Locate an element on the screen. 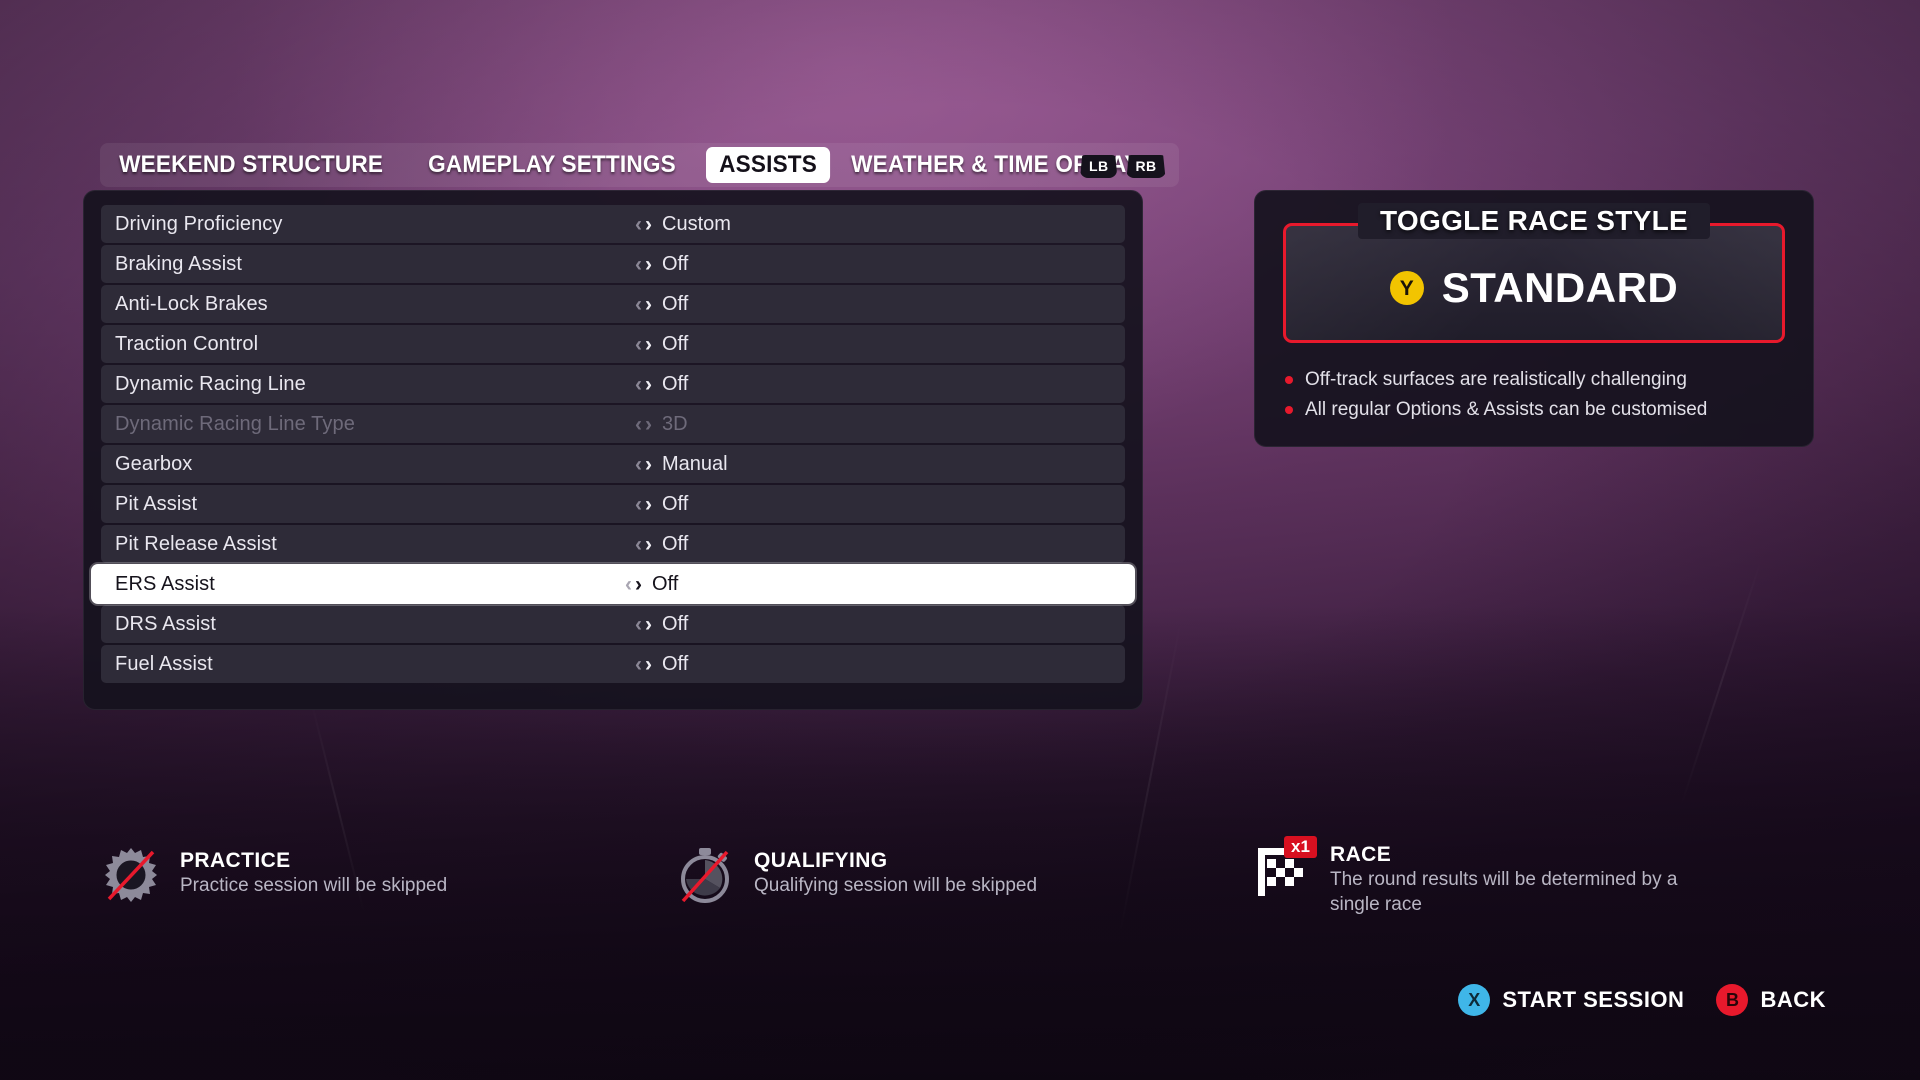 The height and width of the screenshot is (1080, 1920). settings-row-value-group: ‹ › 3D is located at coordinates (661, 424).